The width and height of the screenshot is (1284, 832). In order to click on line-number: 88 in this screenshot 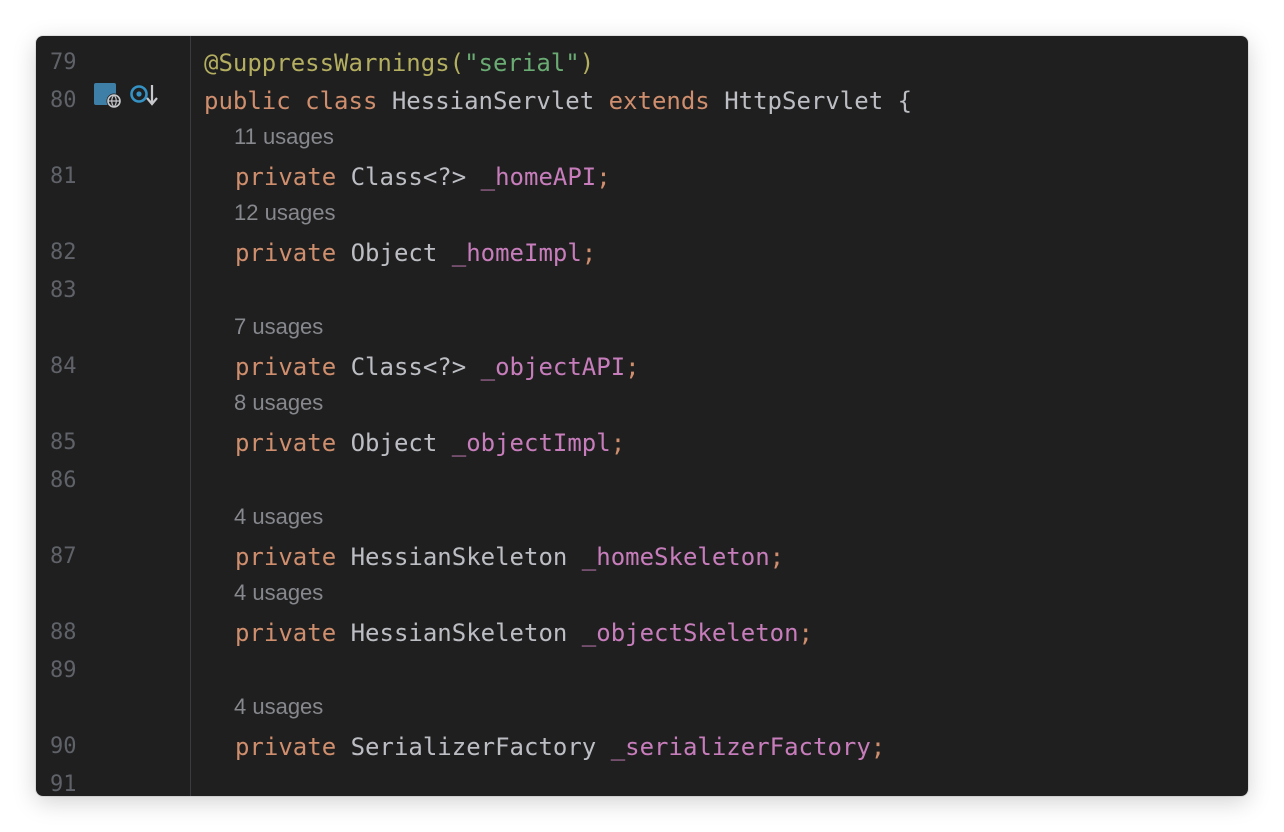, I will do `click(63, 632)`.